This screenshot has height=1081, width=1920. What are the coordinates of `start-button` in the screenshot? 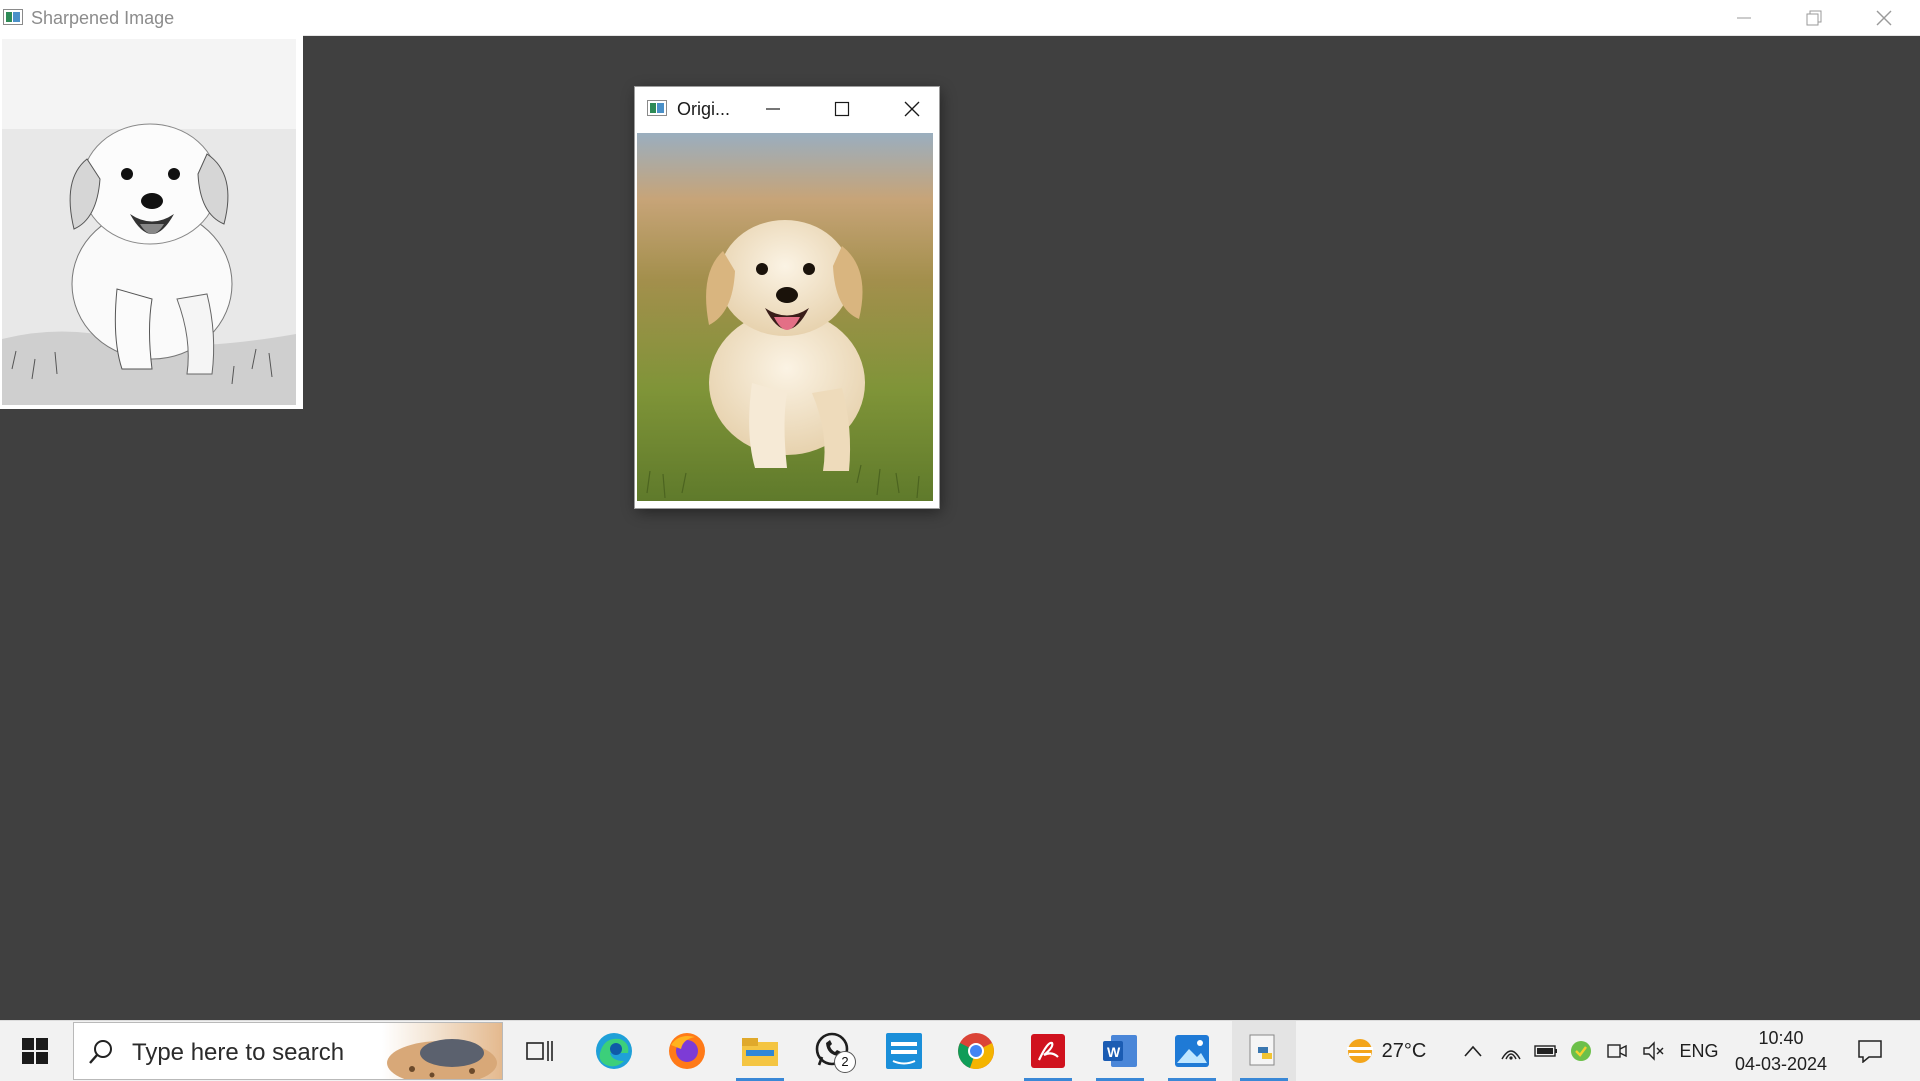 It's located at (35, 1051).